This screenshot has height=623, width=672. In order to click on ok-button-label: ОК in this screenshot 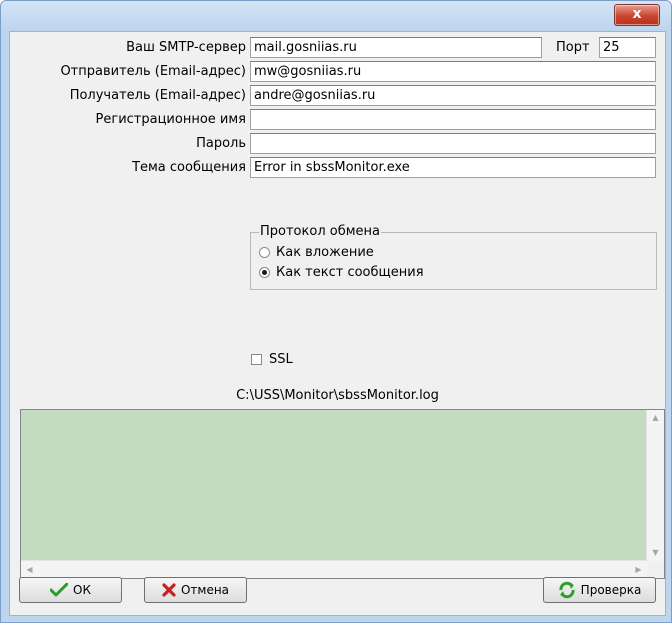, I will do `click(82, 590)`.